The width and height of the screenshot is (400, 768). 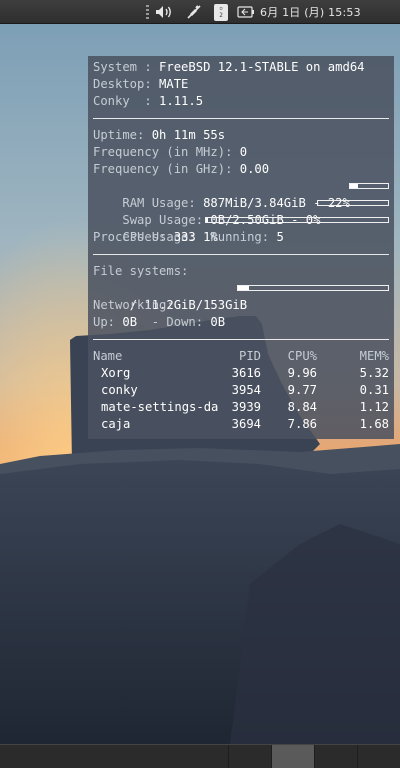 I want to click on taskbar-area, so click(x=114, y=756).